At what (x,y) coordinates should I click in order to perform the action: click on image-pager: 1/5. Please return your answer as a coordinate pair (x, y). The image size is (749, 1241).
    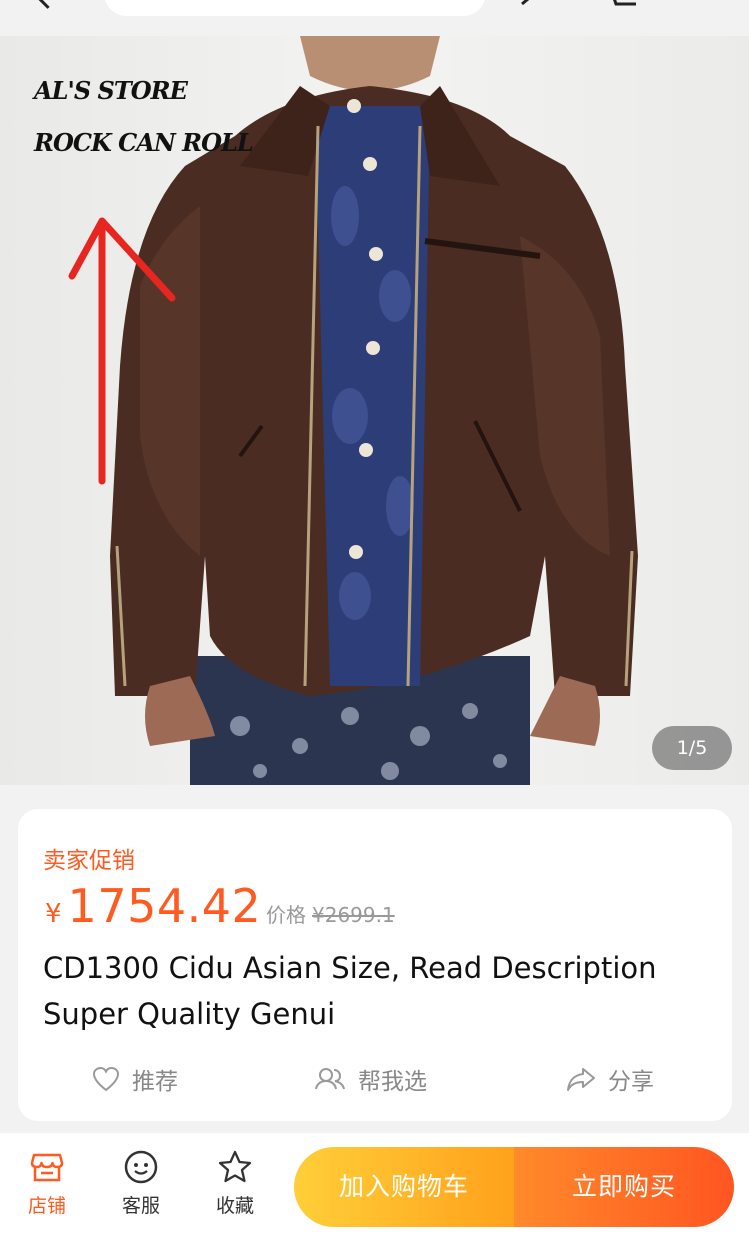
    Looking at the image, I should click on (692, 748).